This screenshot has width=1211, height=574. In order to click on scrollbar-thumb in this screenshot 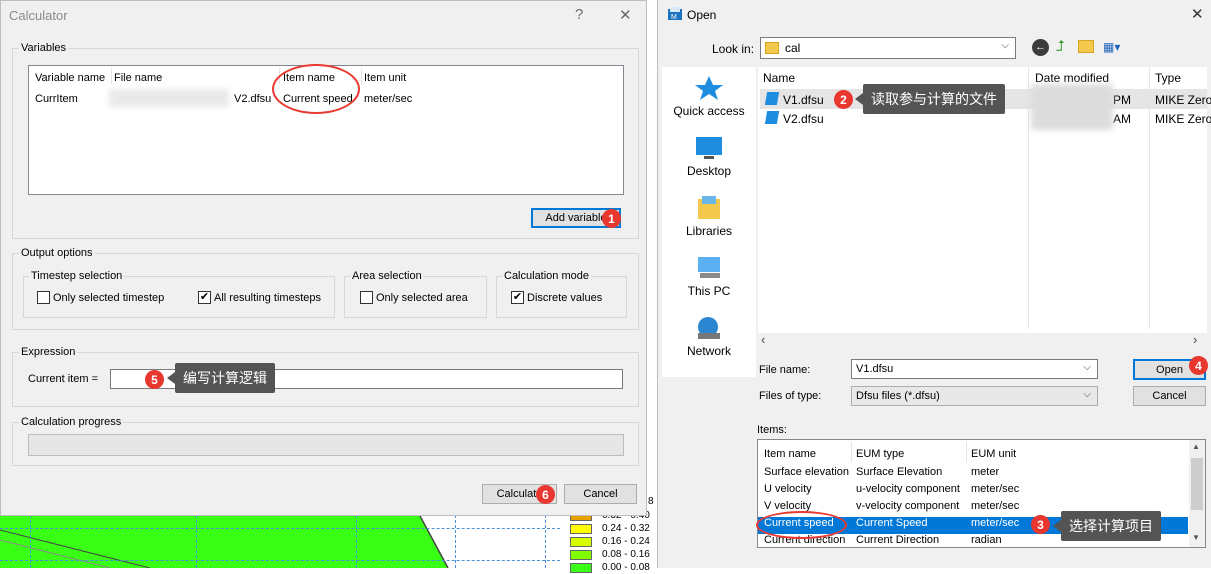, I will do `click(1197, 484)`.